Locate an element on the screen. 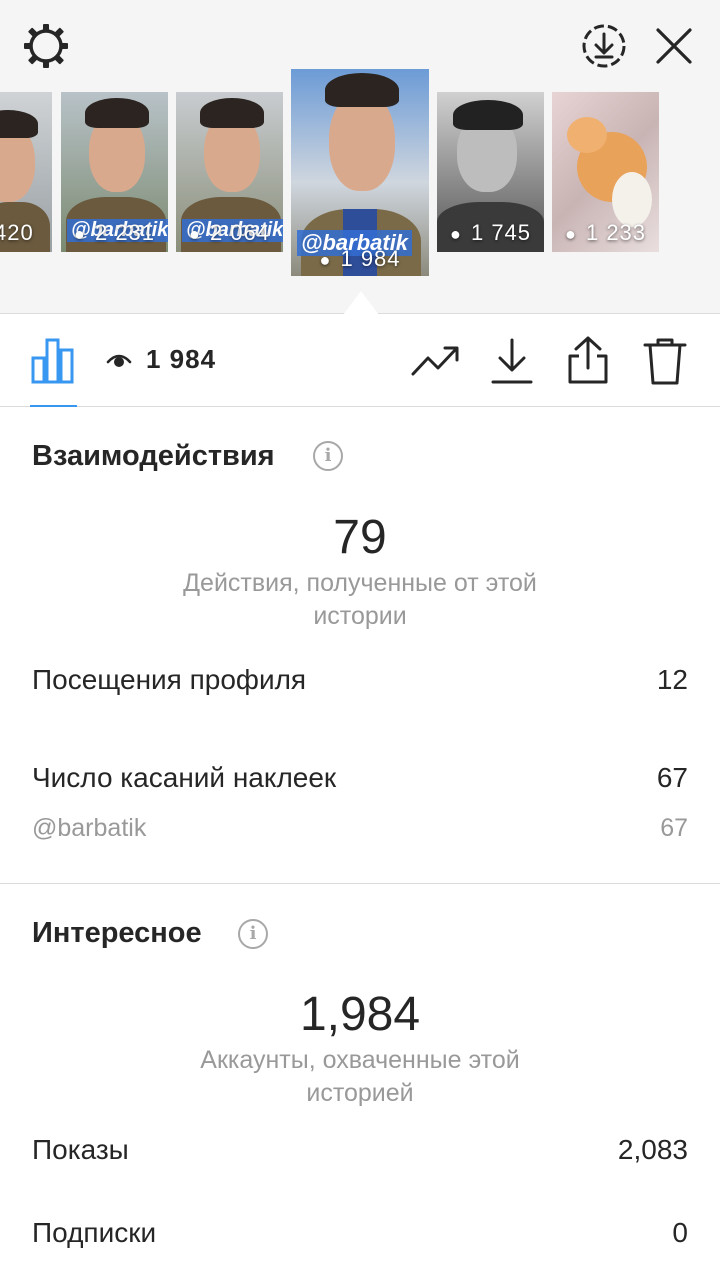 The width and height of the screenshot is (720, 1280). story-view-value: 2 231 is located at coordinates (125, 232).